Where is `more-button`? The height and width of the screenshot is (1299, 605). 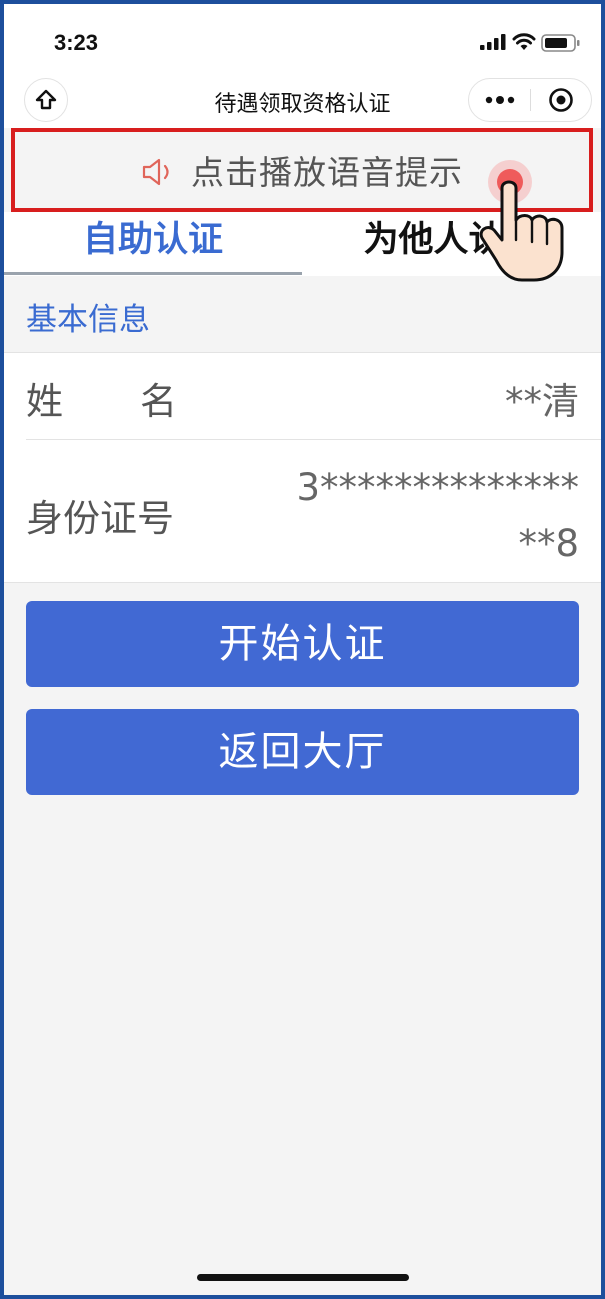
more-button is located at coordinates (500, 100).